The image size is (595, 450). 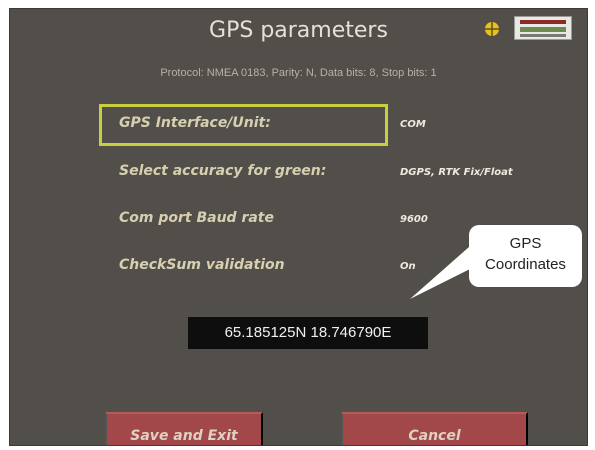 I want to click on param-value-interface: COM, so click(x=413, y=124).